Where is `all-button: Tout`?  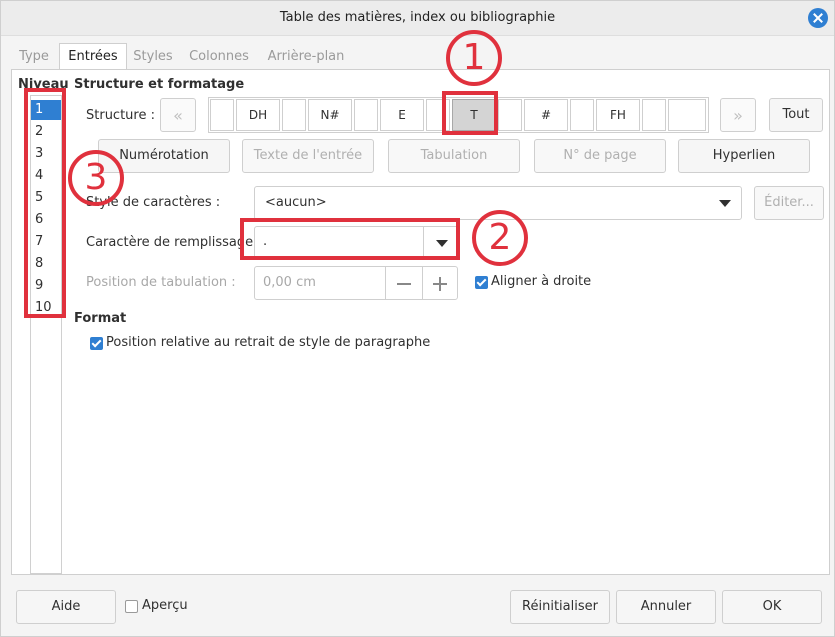 all-button: Tout is located at coordinates (796, 115).